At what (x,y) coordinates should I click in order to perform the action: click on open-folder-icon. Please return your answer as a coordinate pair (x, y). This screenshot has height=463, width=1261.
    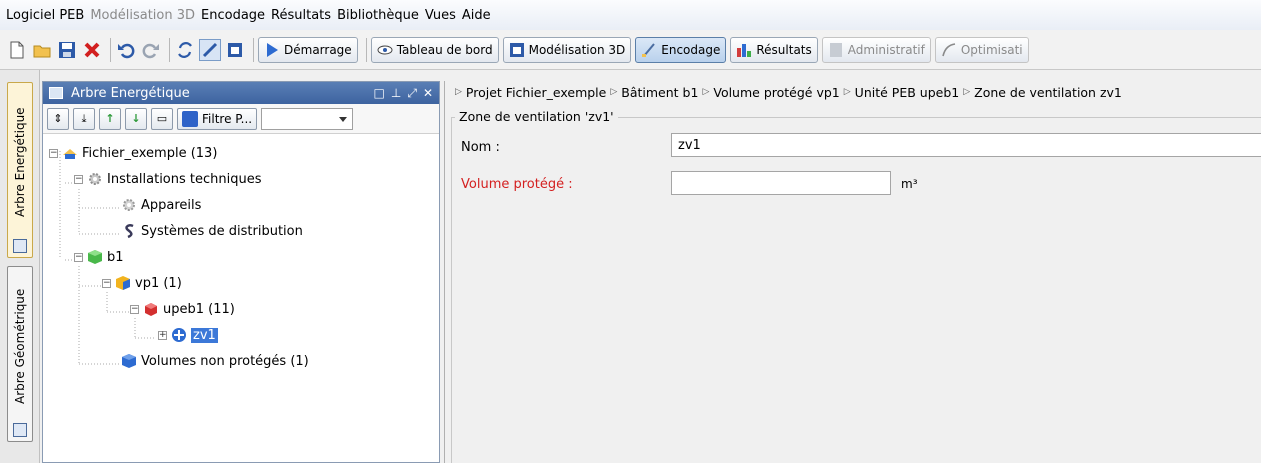
    Looking at the image, I should click on (42, 50).